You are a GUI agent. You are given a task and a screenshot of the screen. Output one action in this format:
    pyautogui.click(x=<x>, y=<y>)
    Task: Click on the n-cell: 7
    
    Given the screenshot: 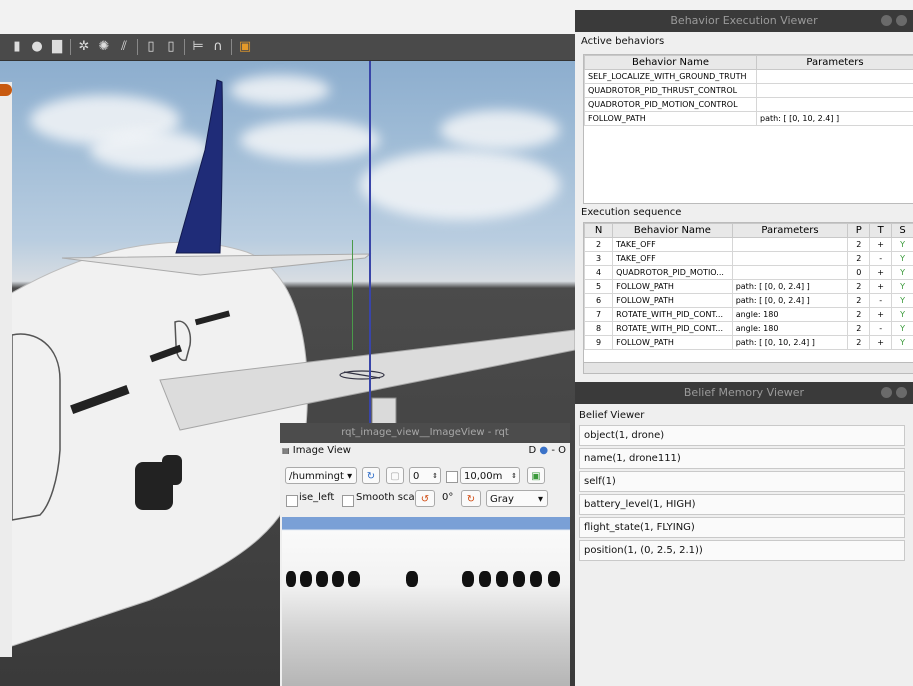 What is the action you would take?
    pyautogui.click(x=599, y=314)
    